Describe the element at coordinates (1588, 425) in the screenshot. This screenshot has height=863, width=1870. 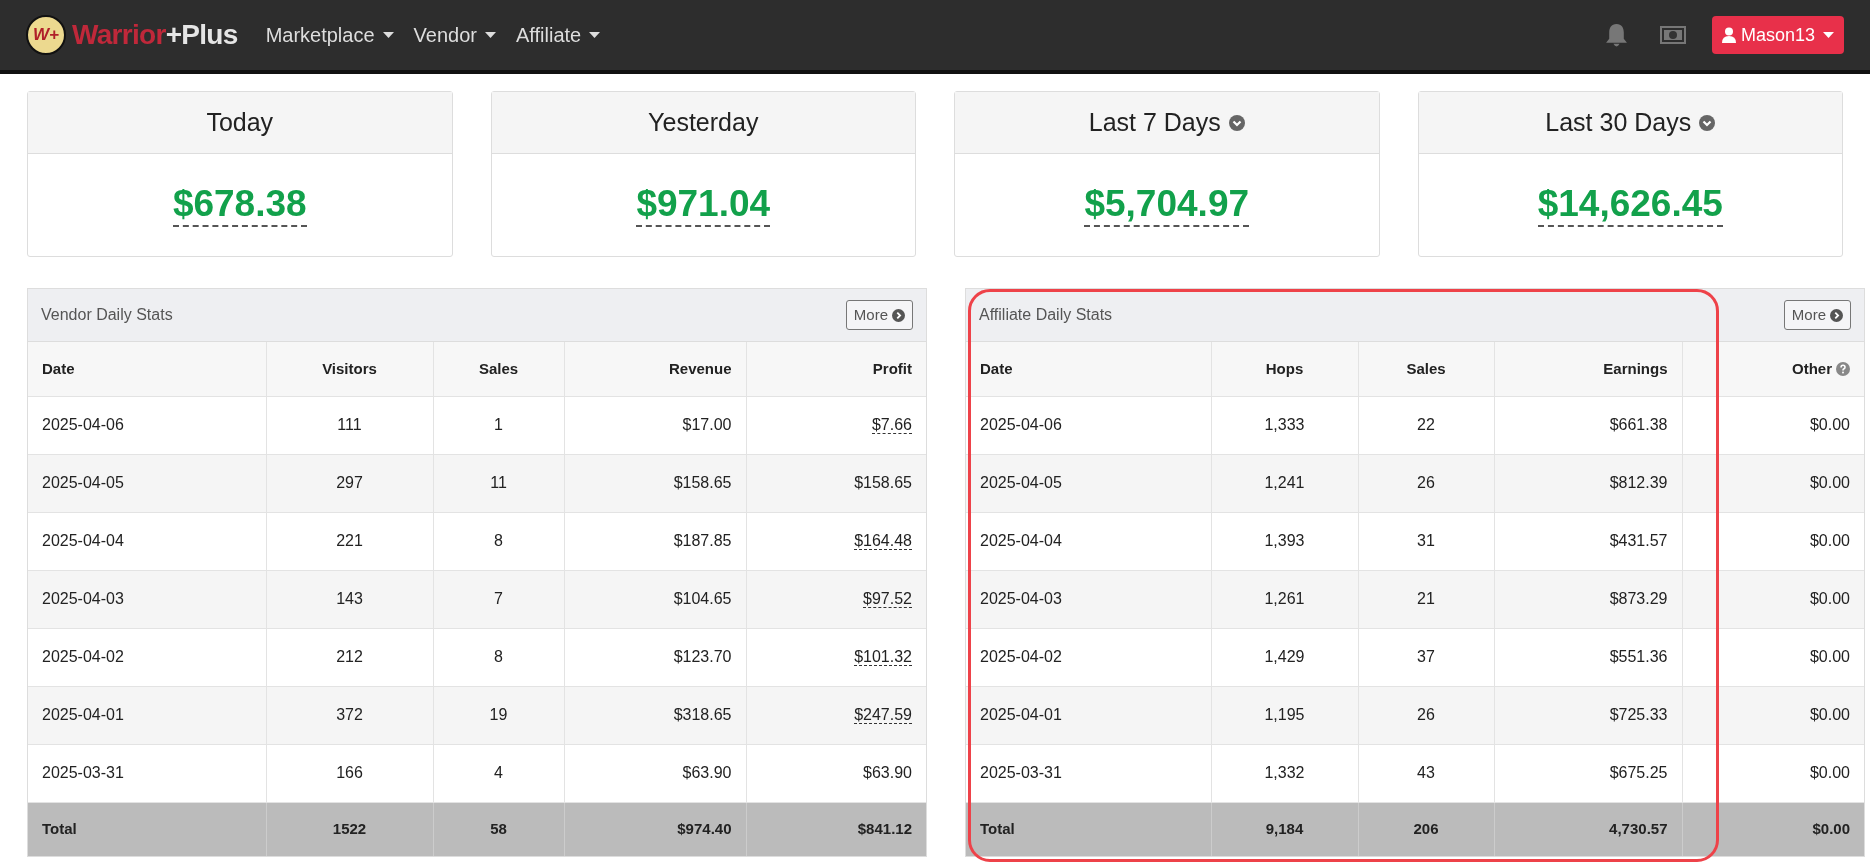
I see `table-cell: $661.38` at that location.